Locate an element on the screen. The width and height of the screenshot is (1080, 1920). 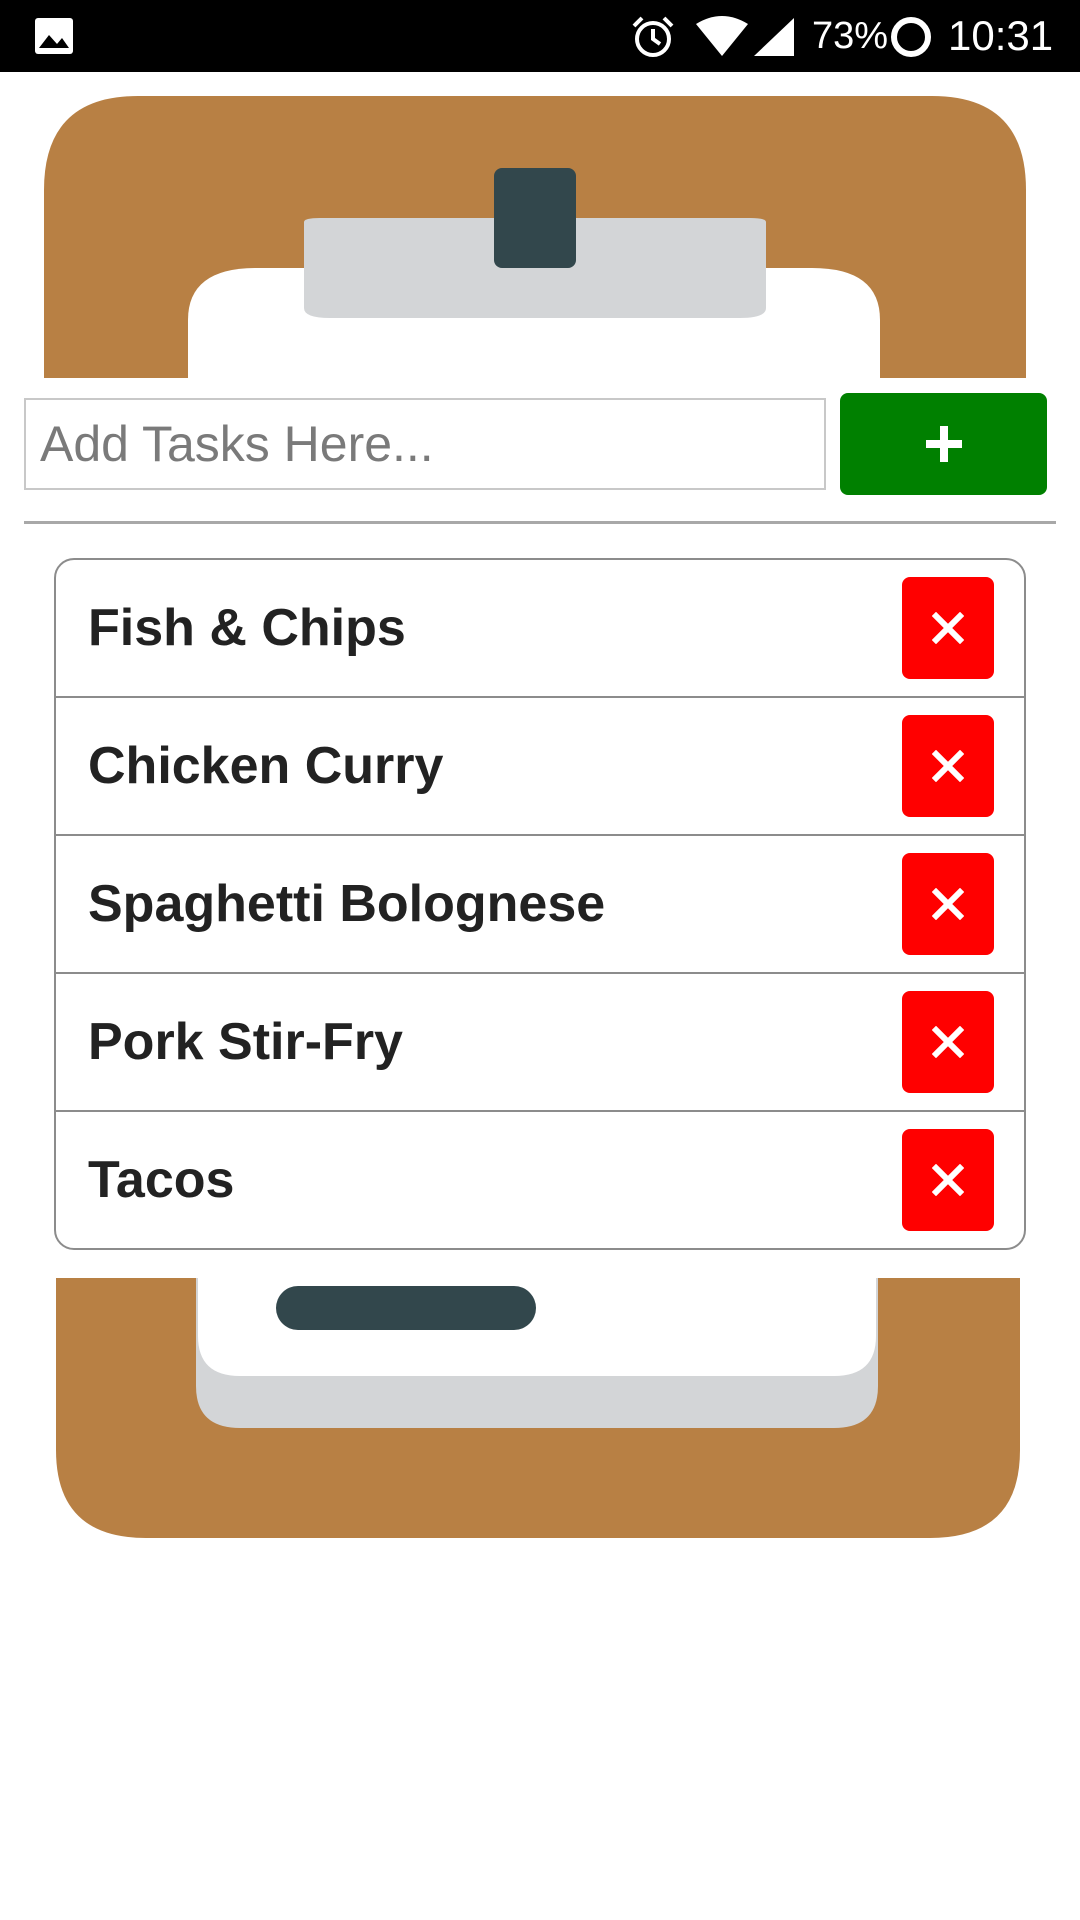
add-task-input is located at coordinates (425, 444).